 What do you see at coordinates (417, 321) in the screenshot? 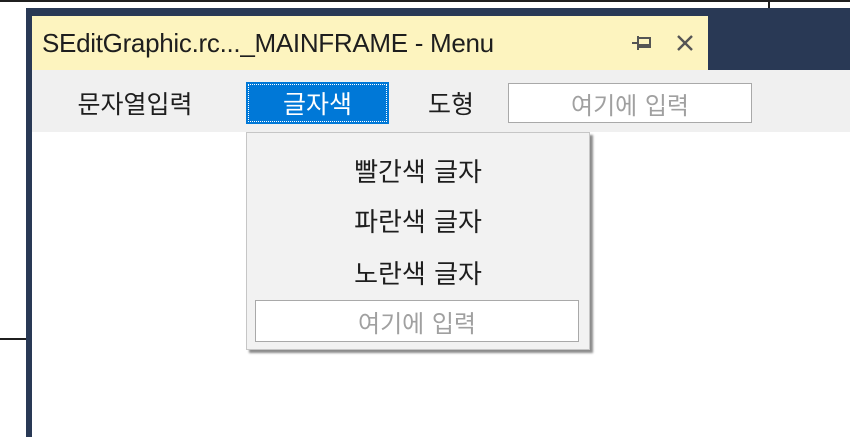
I see `dropdown-type-here-input: 여기에 입력` at bounding box center [417, 321].